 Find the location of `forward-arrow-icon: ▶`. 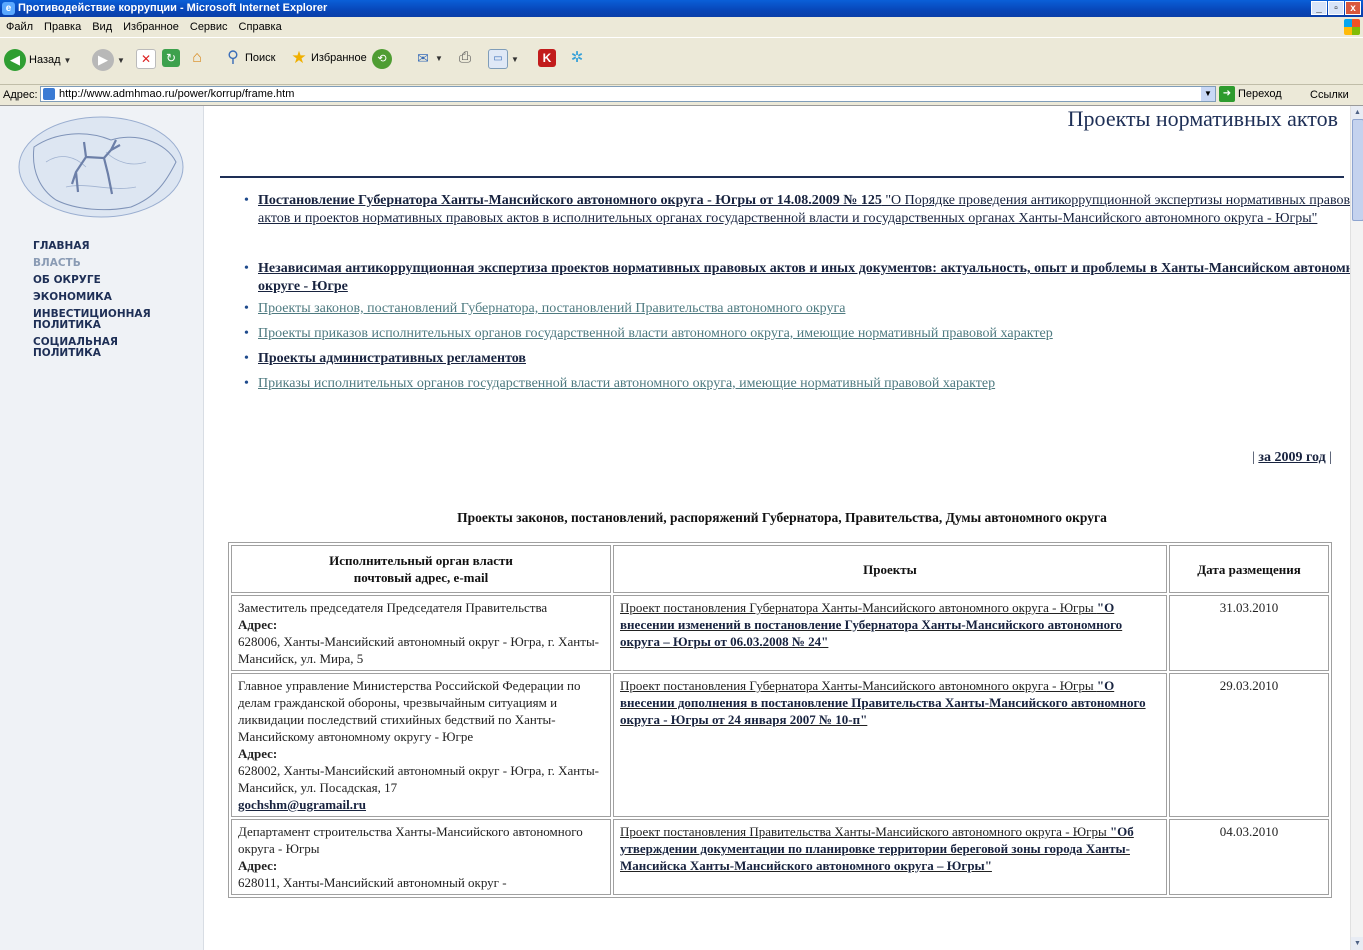

forward-arrow-icon: ▶ is located at coordinates (103, 60).